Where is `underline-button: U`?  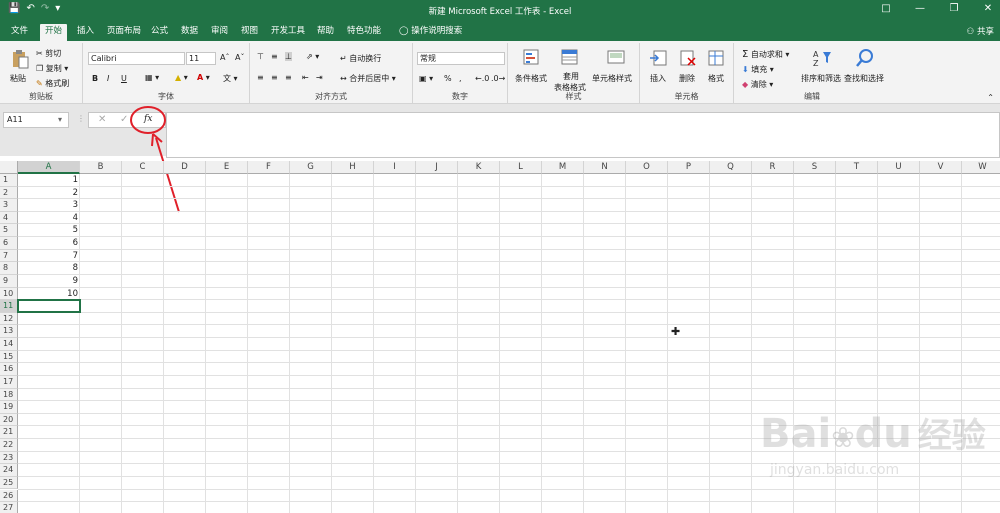
underline-button: U is located at coordinates (124, 78).